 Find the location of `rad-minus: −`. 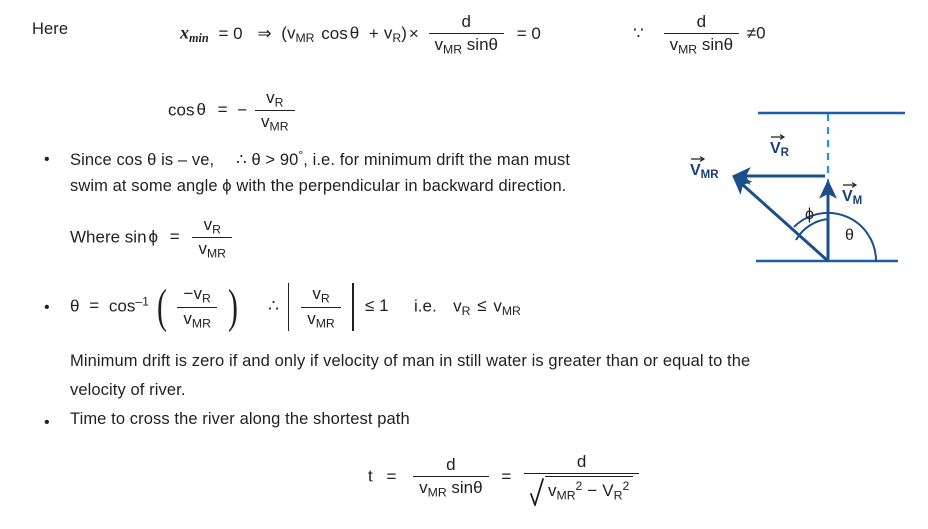

rad-minus: − is located at coordinates (592, 490).